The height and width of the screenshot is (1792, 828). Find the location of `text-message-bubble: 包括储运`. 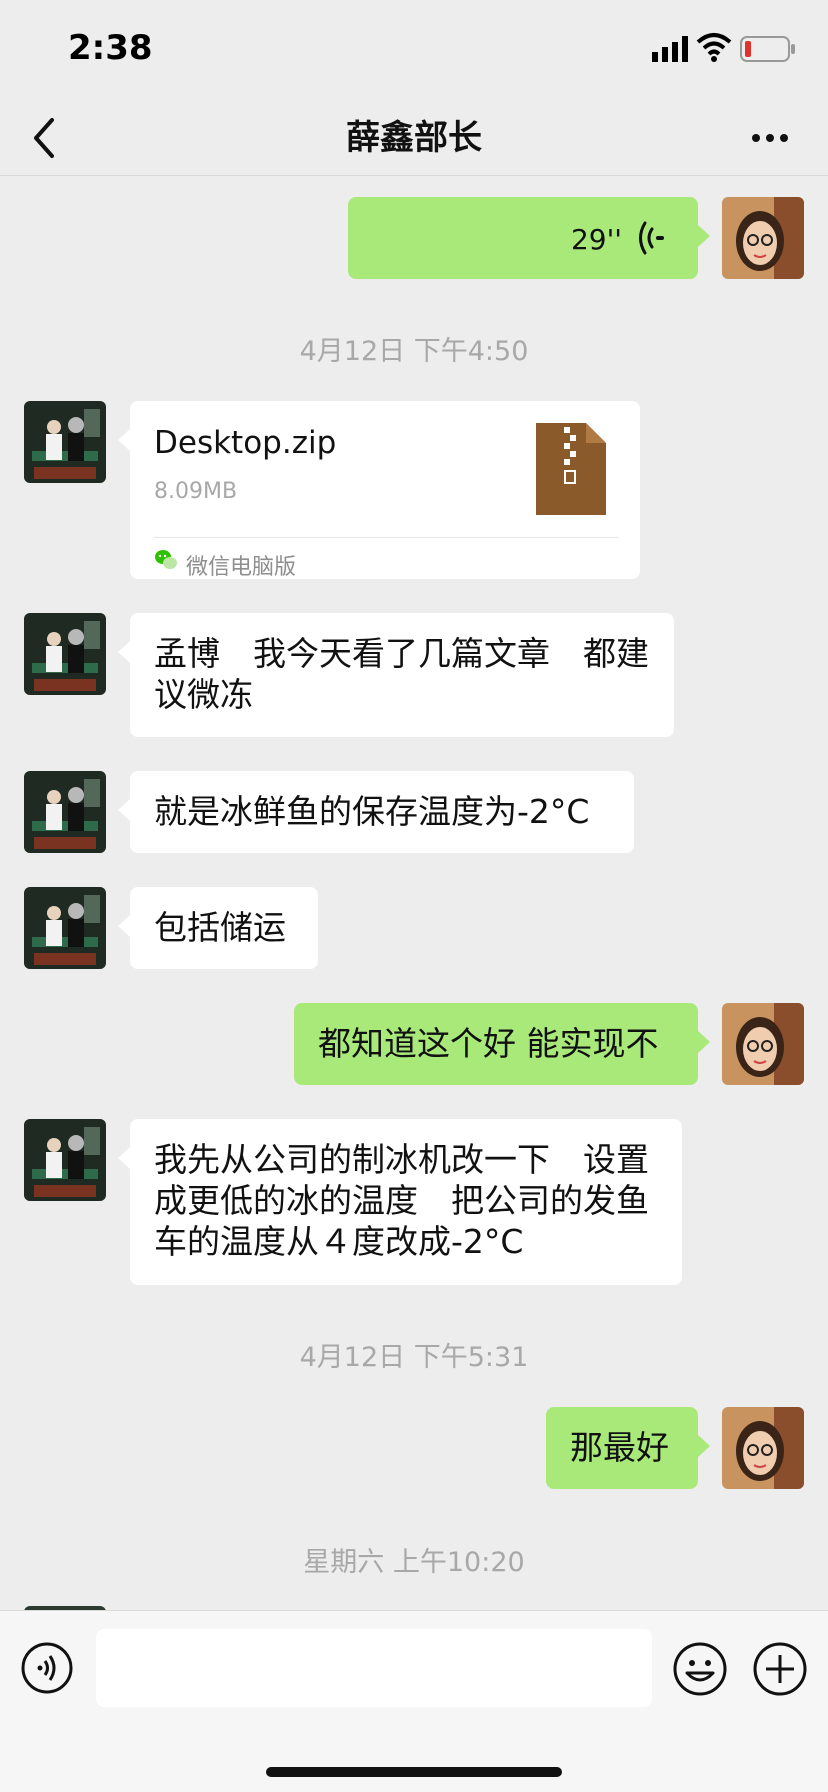

text-message-bubble: 包括储运 is located at coordinates (218, 928).